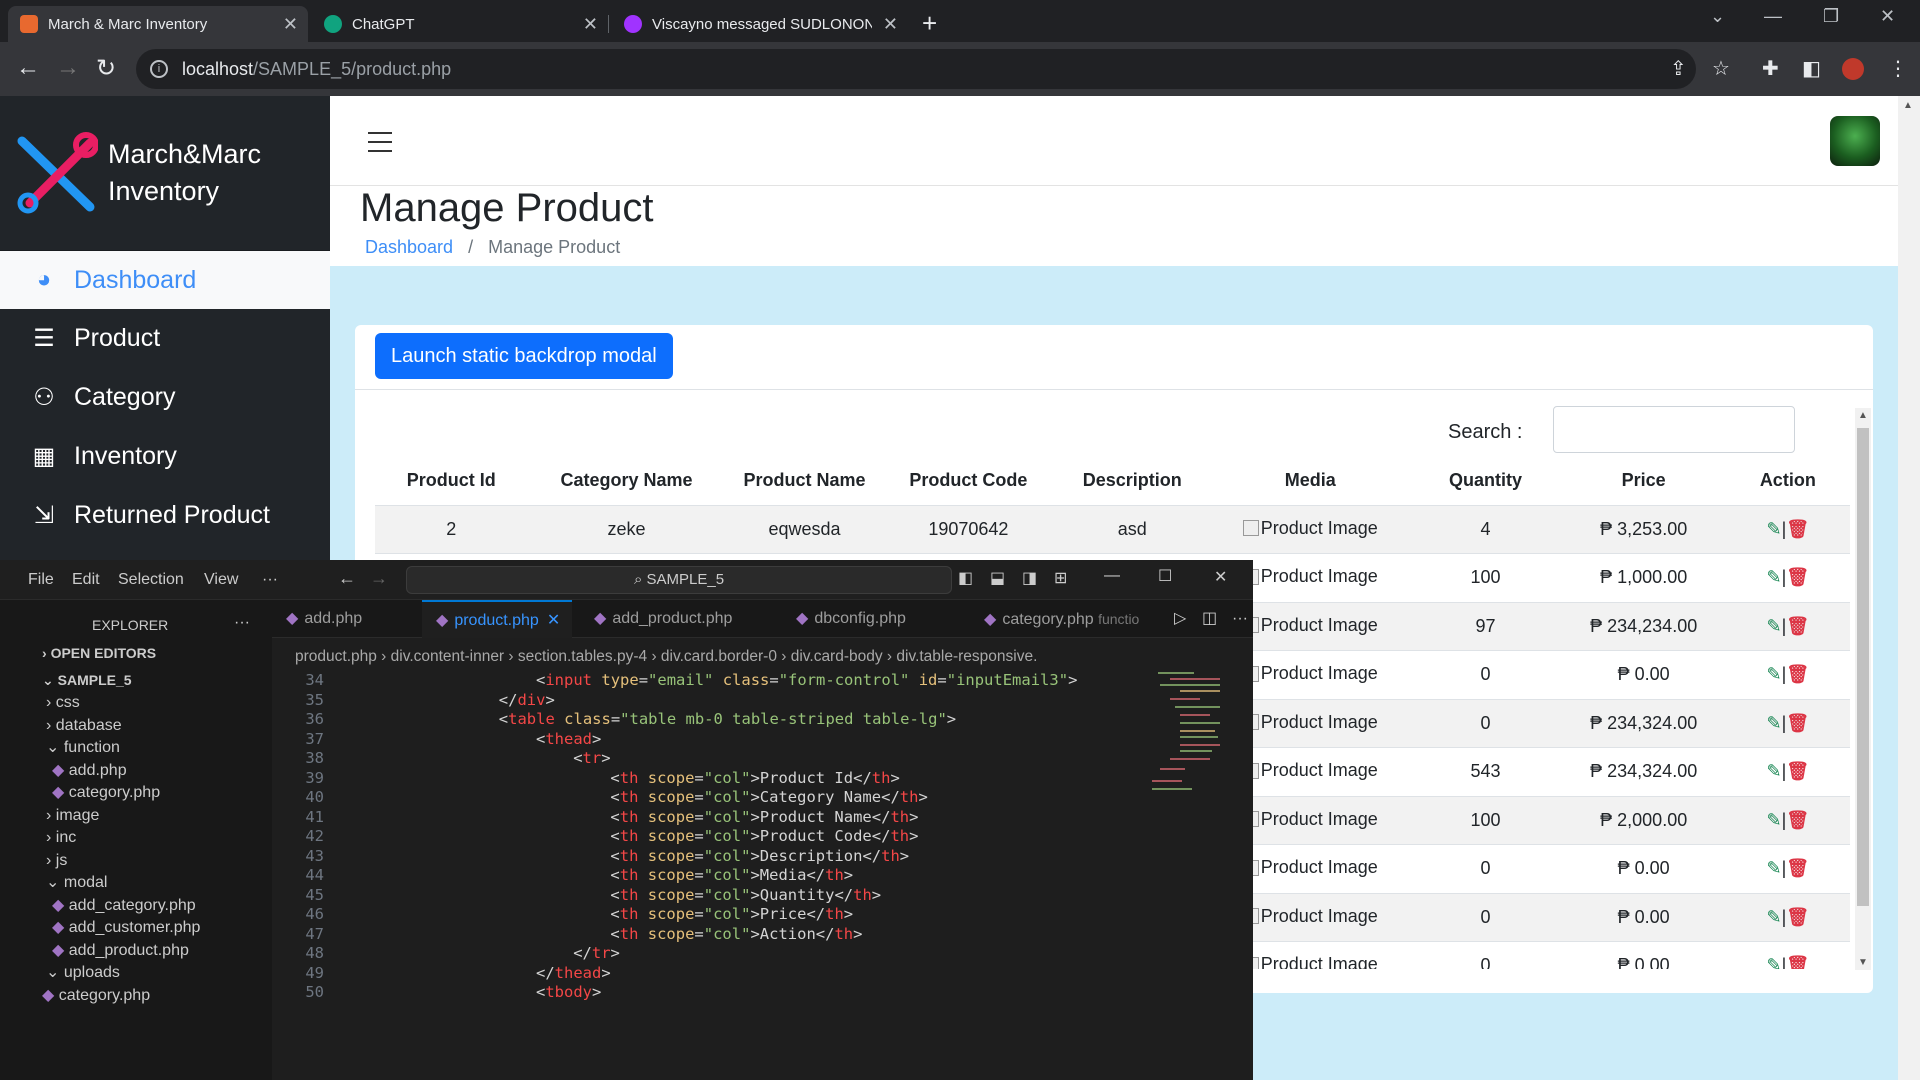 The image size is (1920, 1080). What do you see at coordinates (86, 580) in the screenshot?
I see `menu-edit: Edit` at bounding box center [86, 580].